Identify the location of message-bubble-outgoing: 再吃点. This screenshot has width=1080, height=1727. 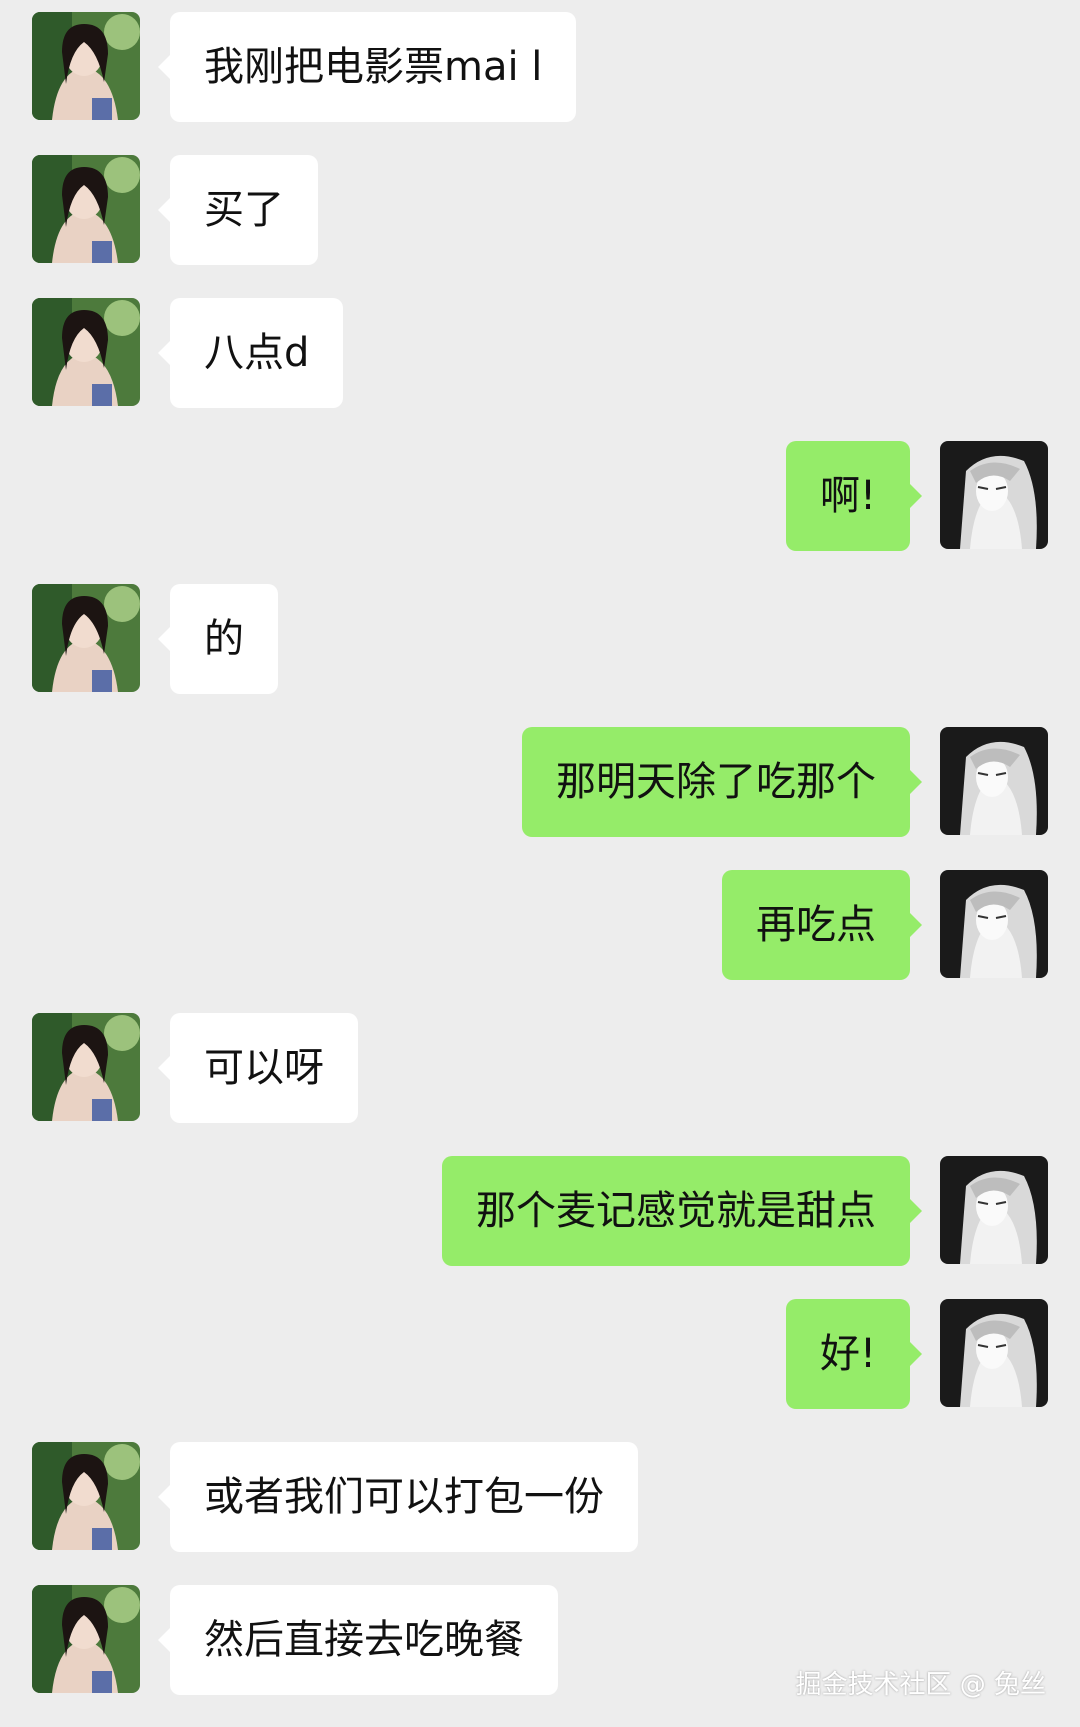
(822, 925).